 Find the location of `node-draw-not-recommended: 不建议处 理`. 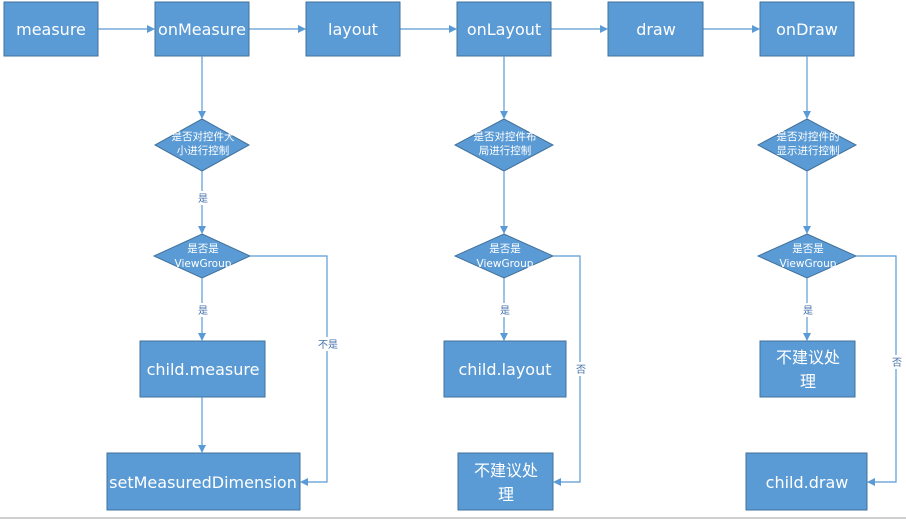

node-draw-not-recommended: 不建议处 理 is located at coordinates (807, 369).